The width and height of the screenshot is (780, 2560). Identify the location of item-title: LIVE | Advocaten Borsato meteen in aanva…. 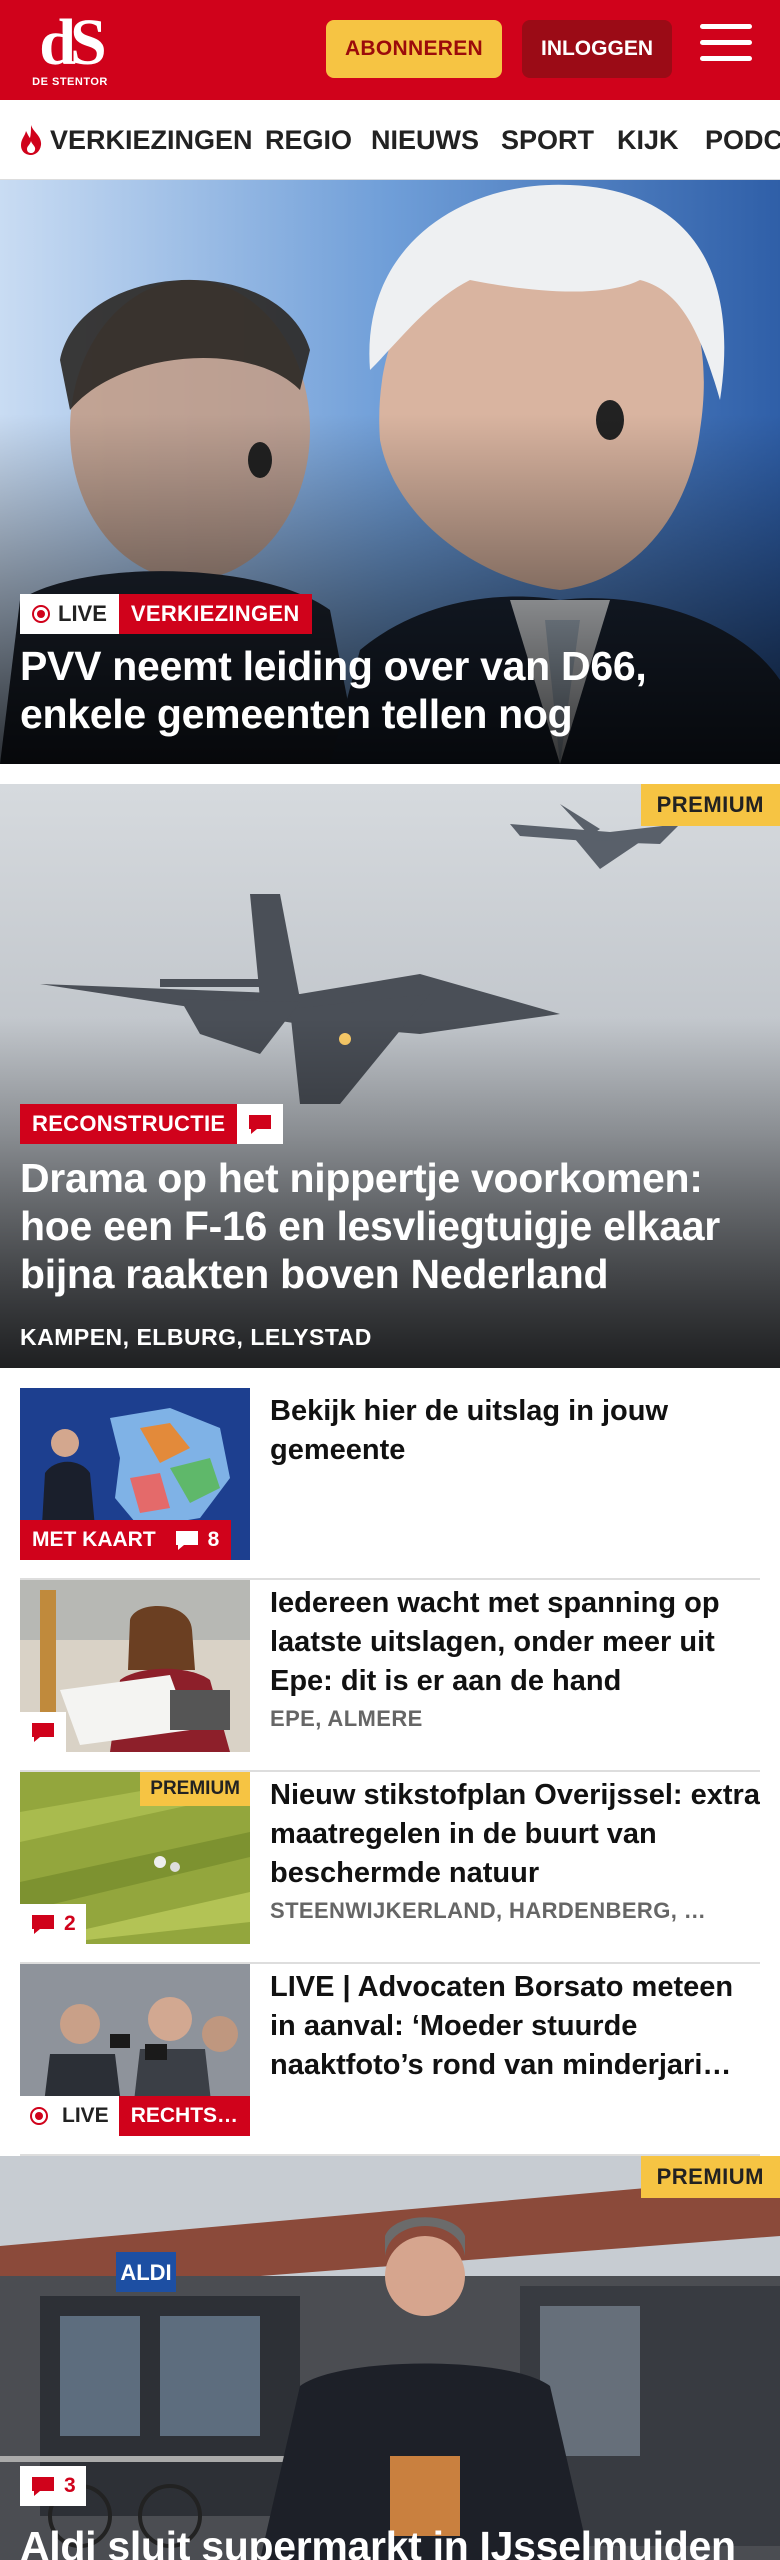
(515, 2028).